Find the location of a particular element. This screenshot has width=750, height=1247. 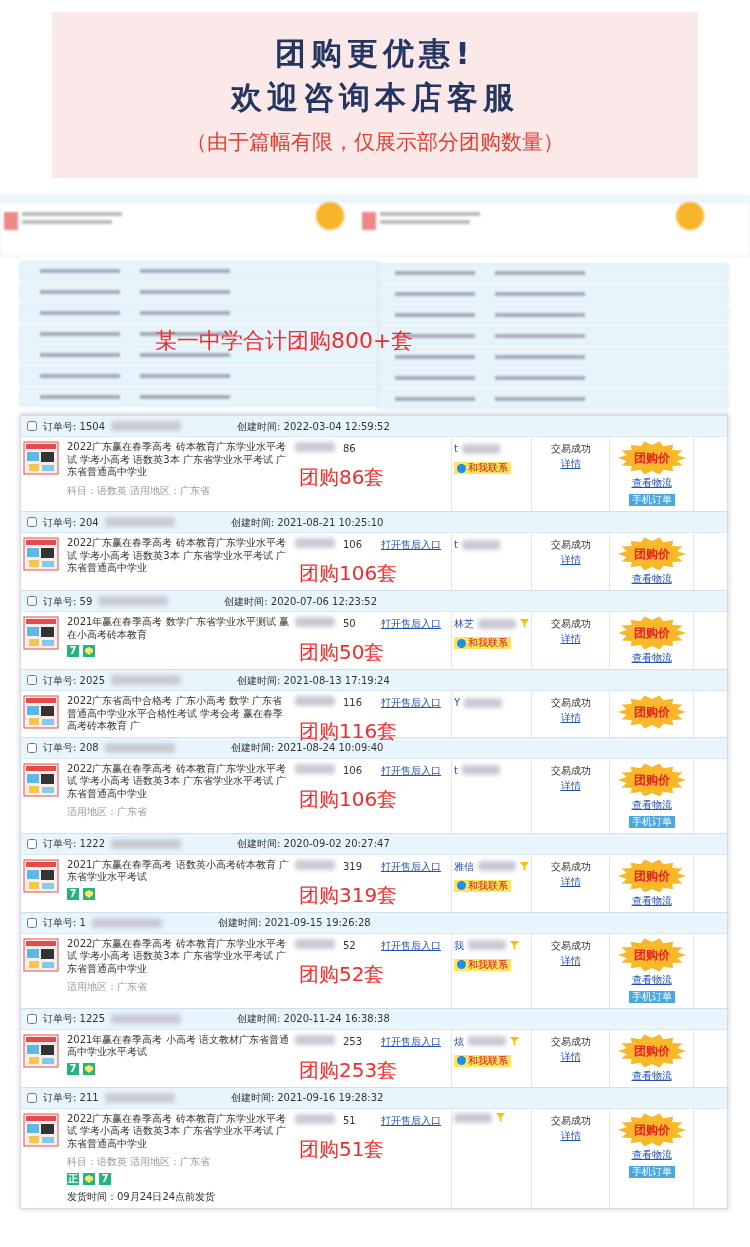

quantity: 116 is located at coordinates (353, 702).